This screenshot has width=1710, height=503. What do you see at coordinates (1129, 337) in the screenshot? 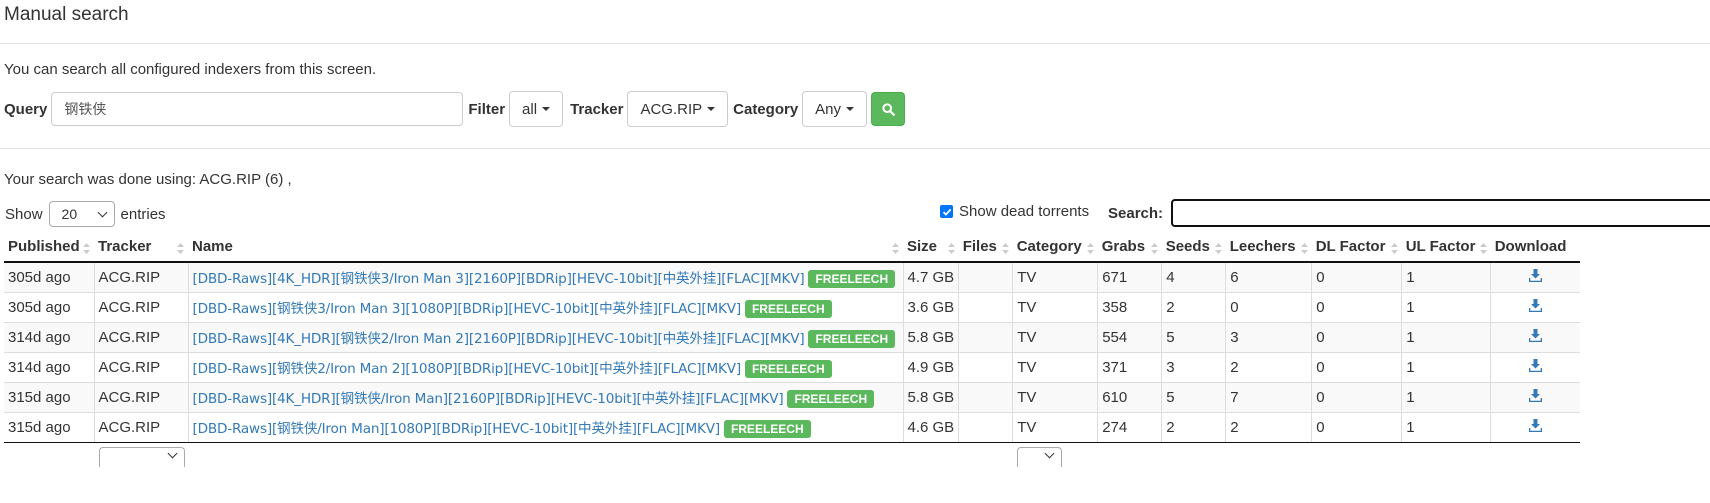
I see `cell-grabs: 554` at bounding box center [1129, 337].